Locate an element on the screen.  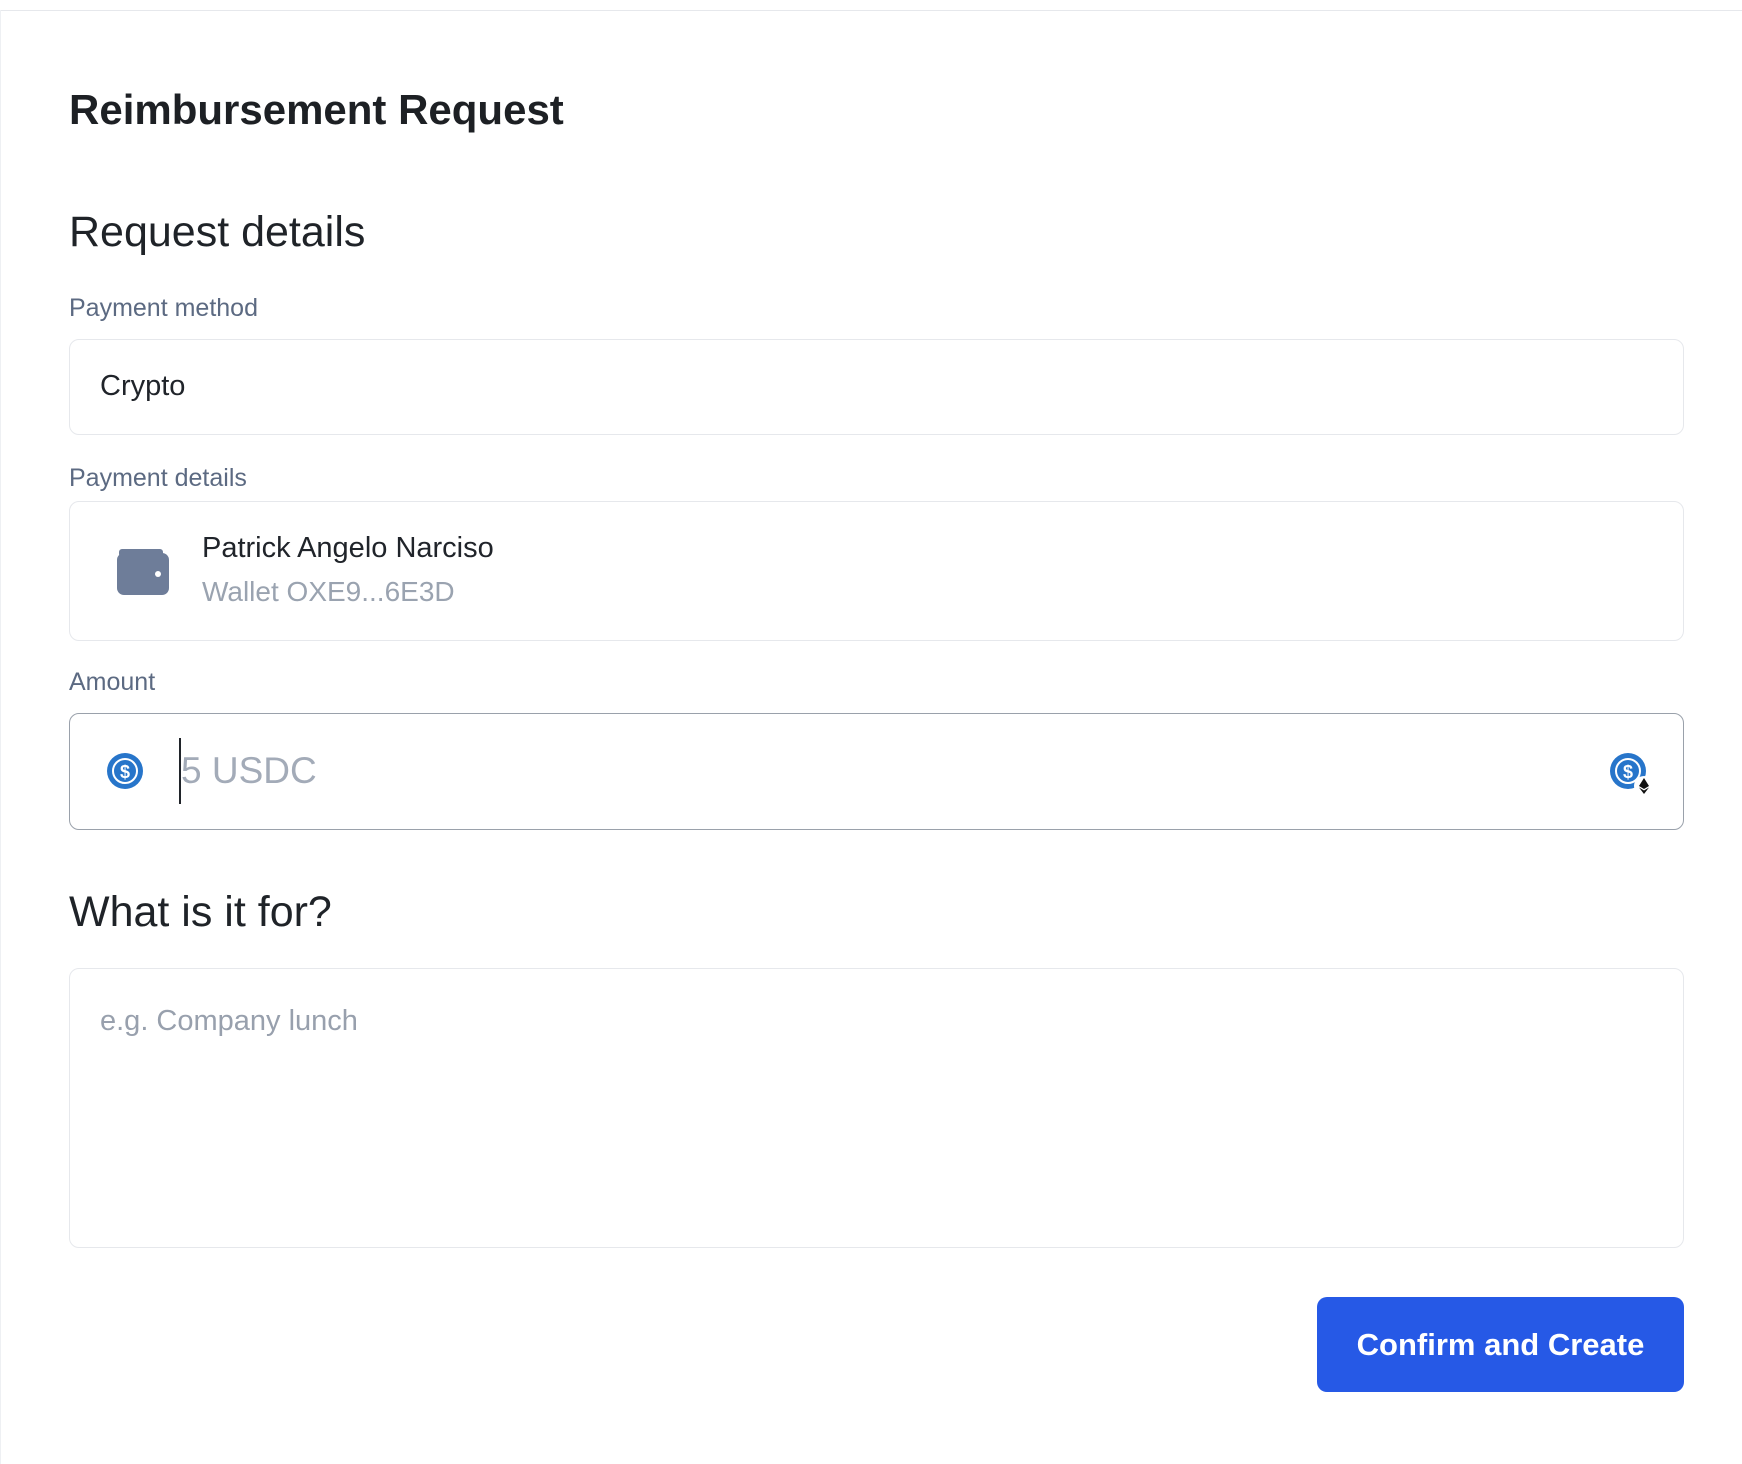
amount-input is located at coordinates (829, 771).